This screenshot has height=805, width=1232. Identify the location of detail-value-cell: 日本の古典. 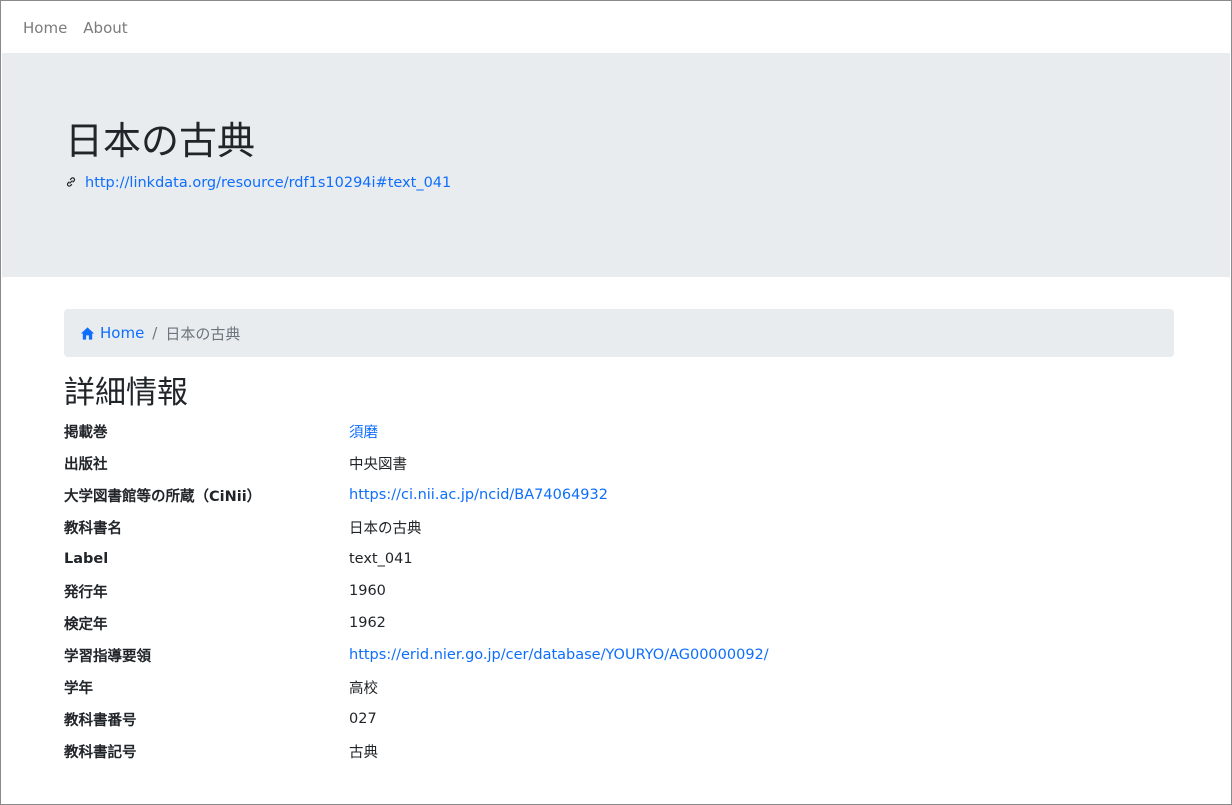
(385, 527).